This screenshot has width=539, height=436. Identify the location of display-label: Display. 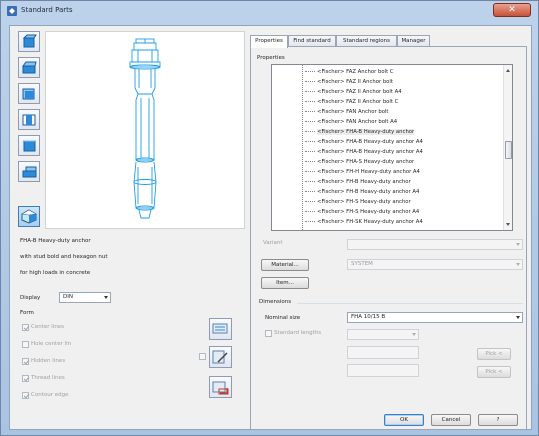
(30, 298).